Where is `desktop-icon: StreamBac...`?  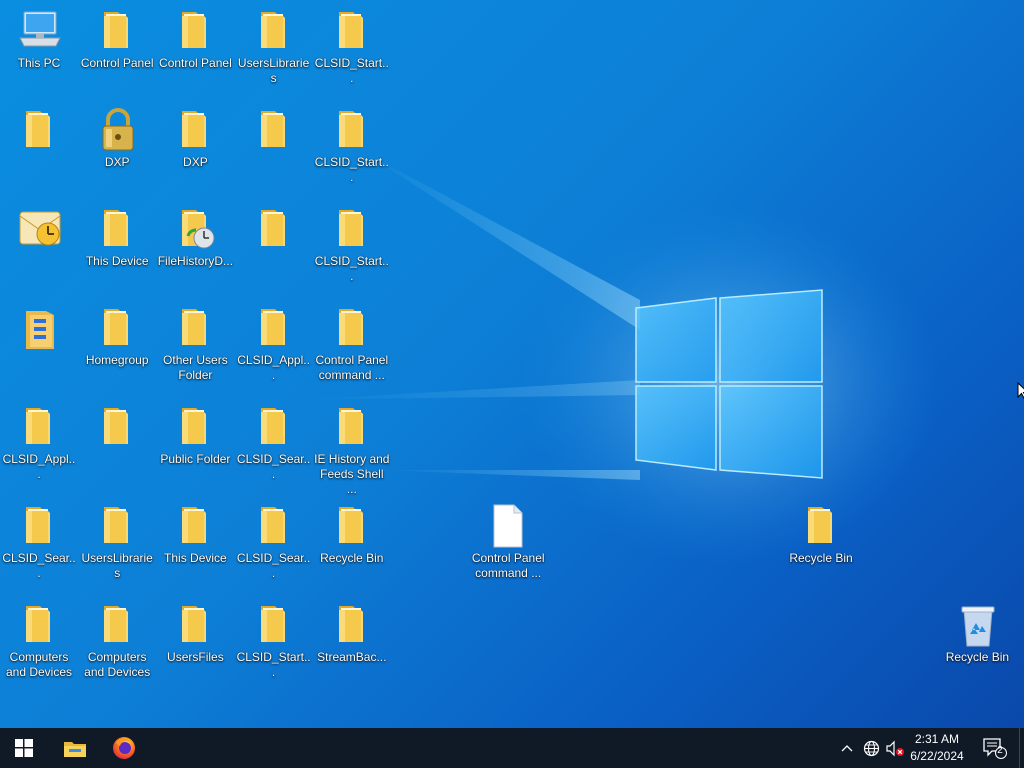
desktop-icon: StreamBac... is located at coordinates (352, 644).